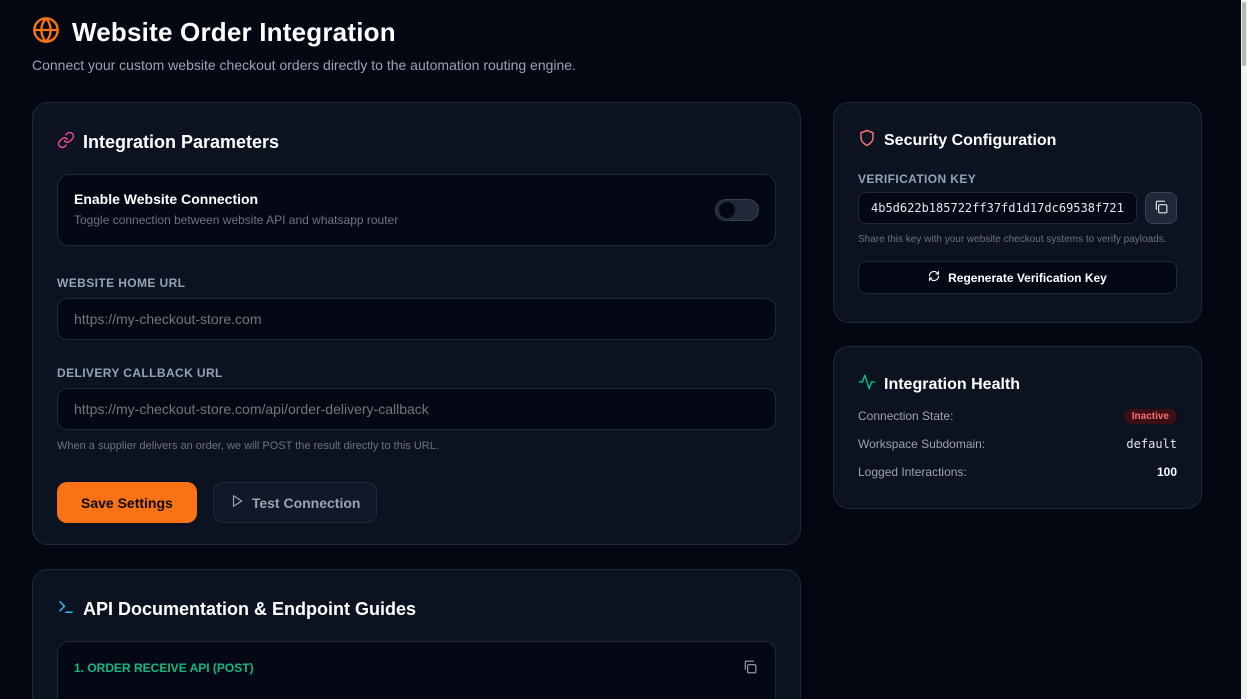 Image resolution: width=1247 pixels, height=699 pixels. I want to click on interactions-row: Logged Interactions: 100, so click(1017, 472).